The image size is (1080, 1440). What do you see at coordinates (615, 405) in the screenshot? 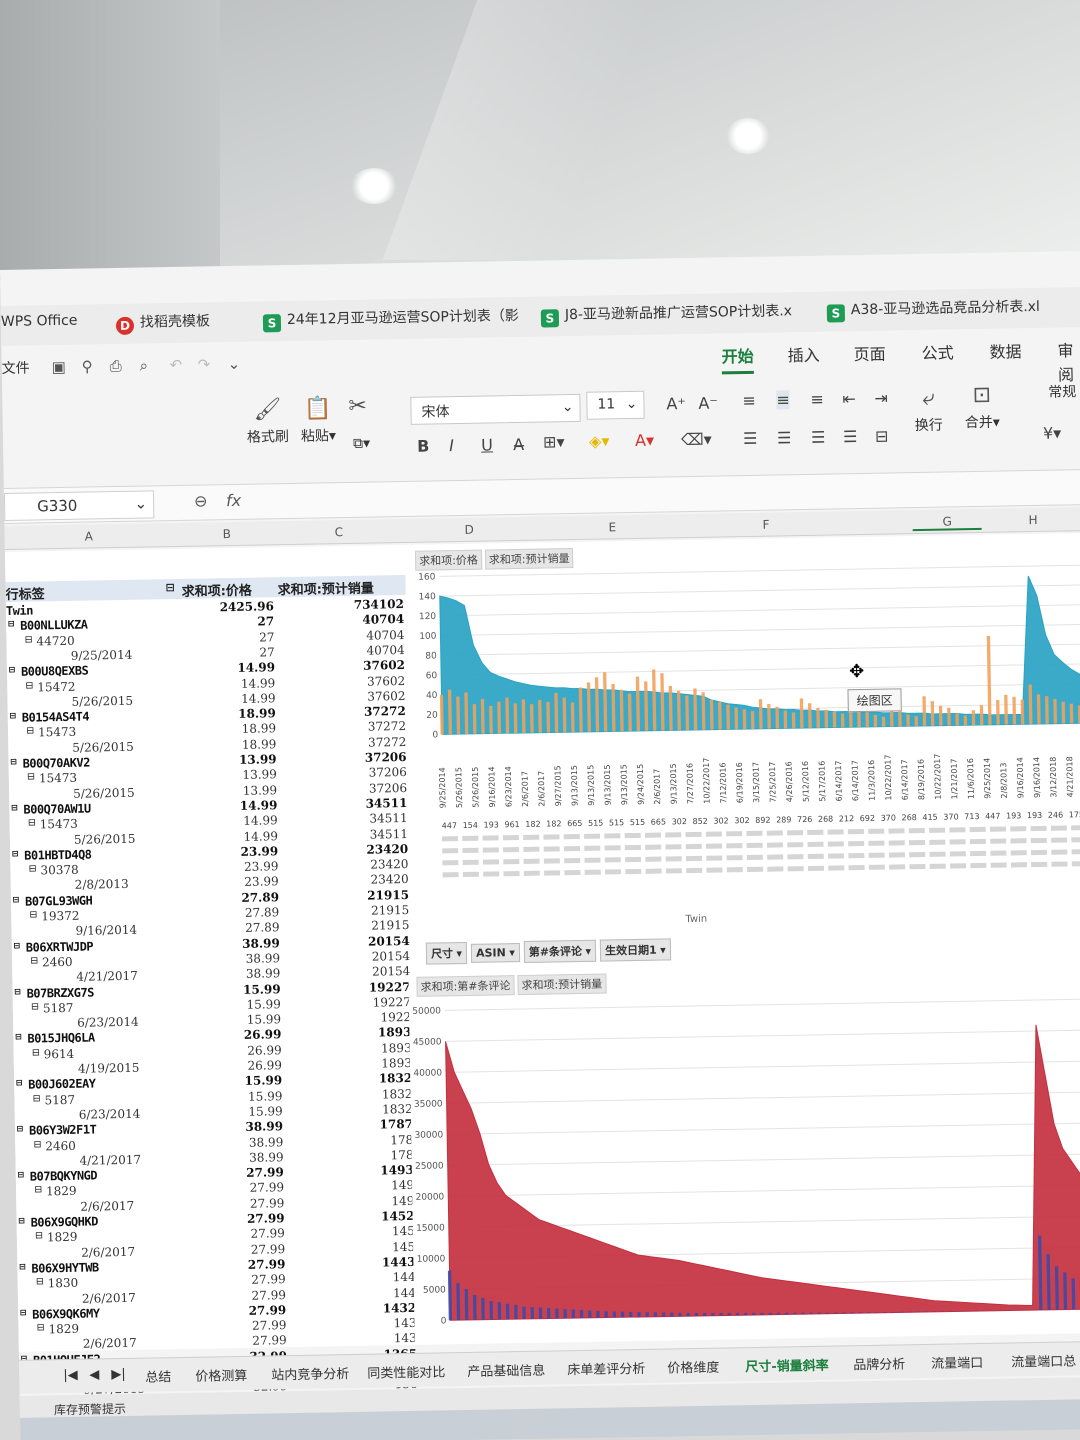
I see `font-size-select: 11 ⌄` at bounding box center [615, 405].